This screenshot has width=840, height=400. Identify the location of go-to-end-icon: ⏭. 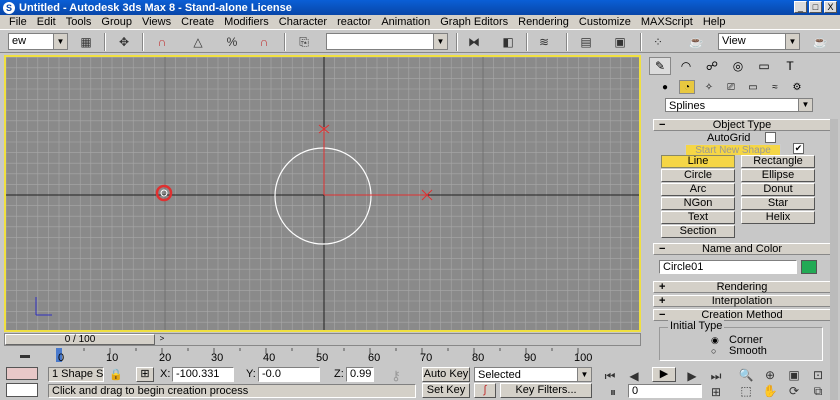
(716, 376).